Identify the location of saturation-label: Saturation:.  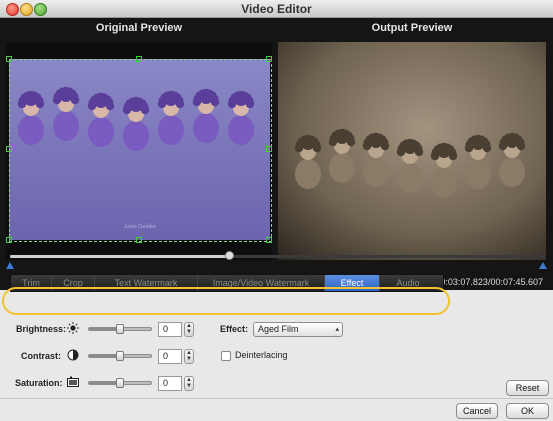
(39, 383).